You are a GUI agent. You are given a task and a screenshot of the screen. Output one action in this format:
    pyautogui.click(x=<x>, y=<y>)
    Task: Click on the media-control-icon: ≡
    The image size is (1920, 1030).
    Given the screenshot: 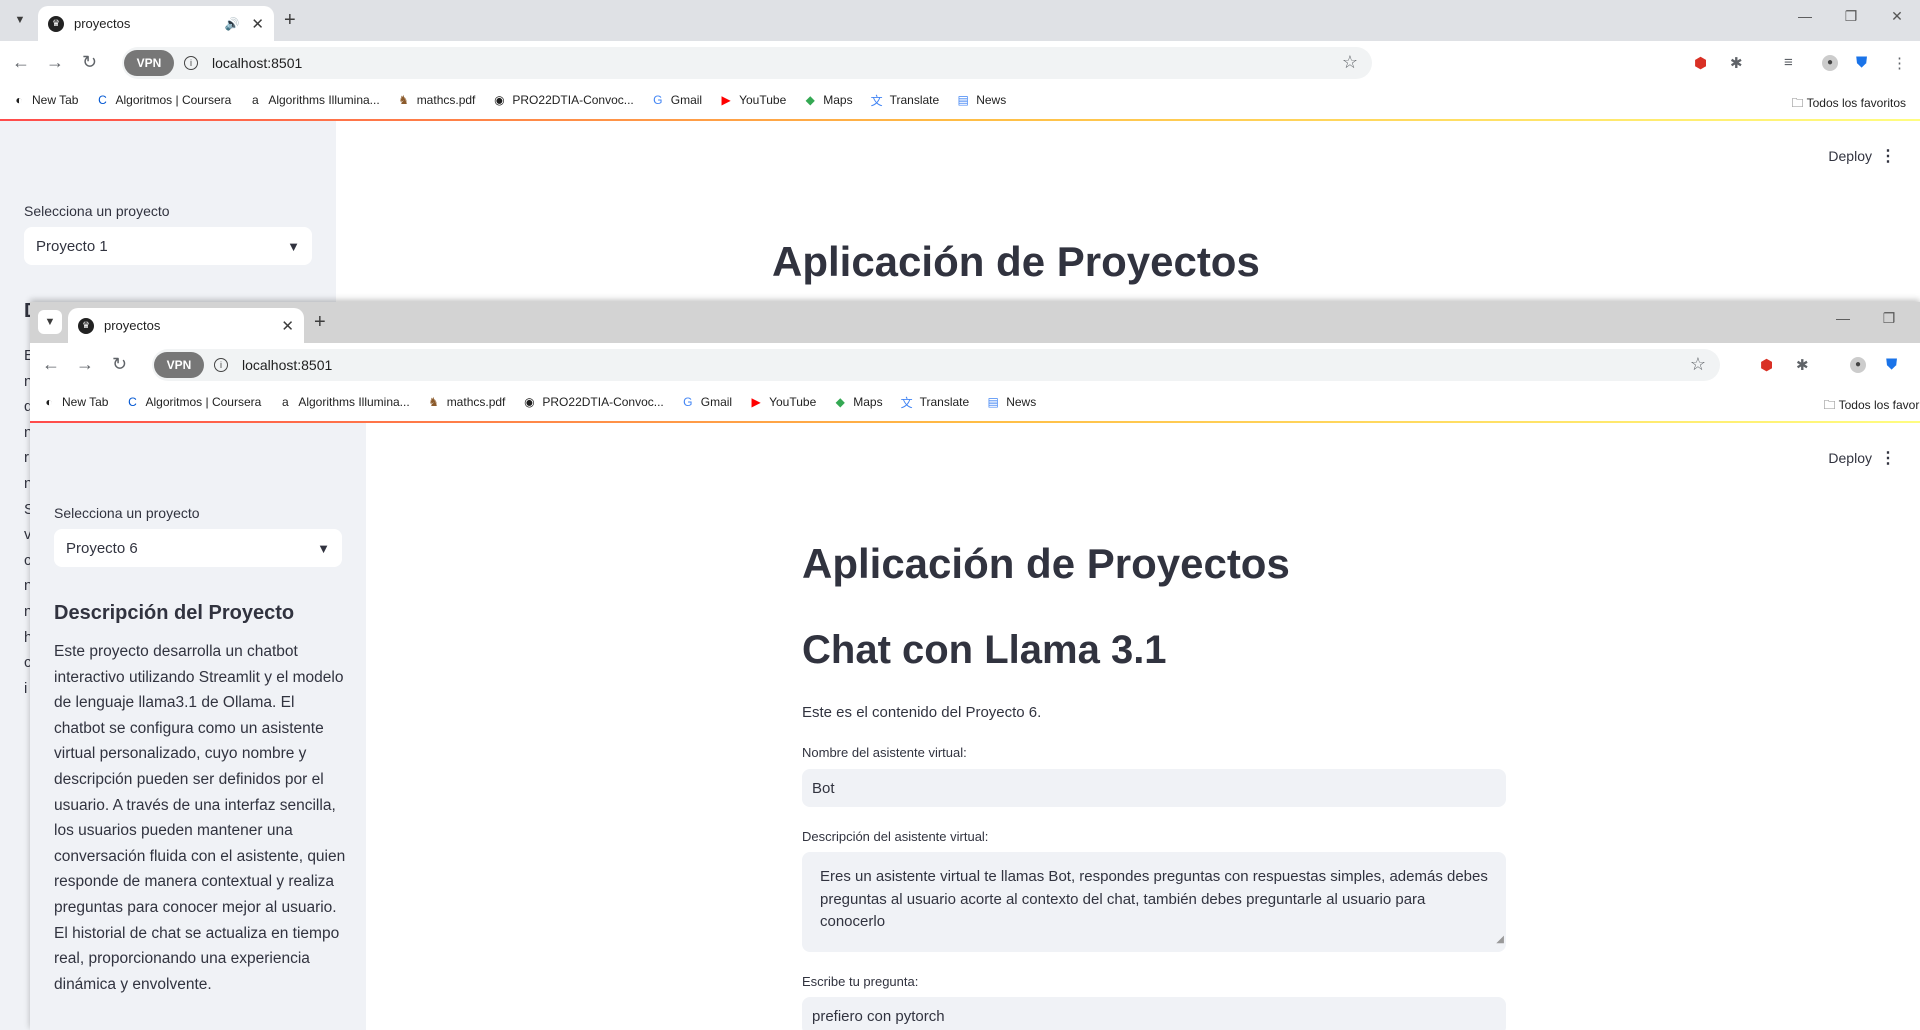 What is the action you would take?
    pyautogui.click(x=1788, y=62)
    